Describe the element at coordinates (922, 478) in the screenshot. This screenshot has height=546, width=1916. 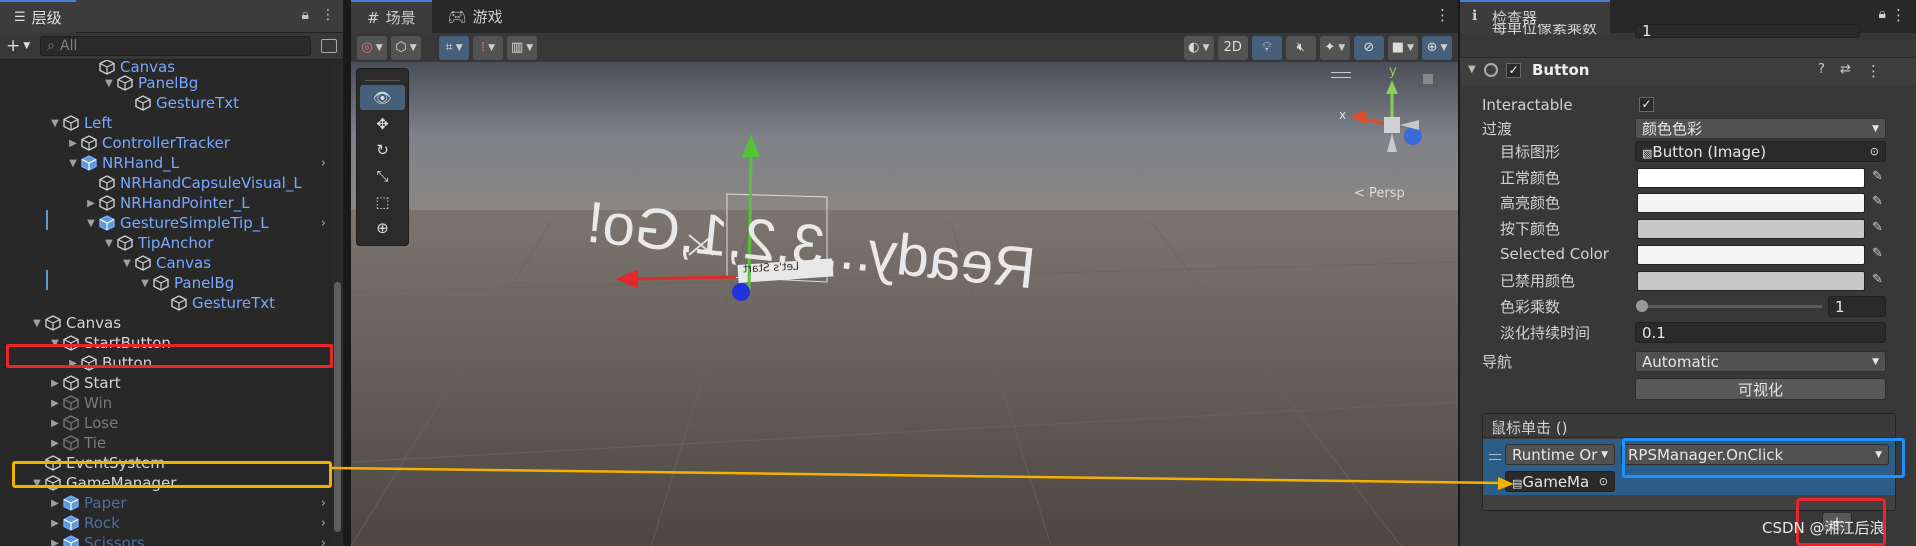
I see `annotation-arrow` at that location.